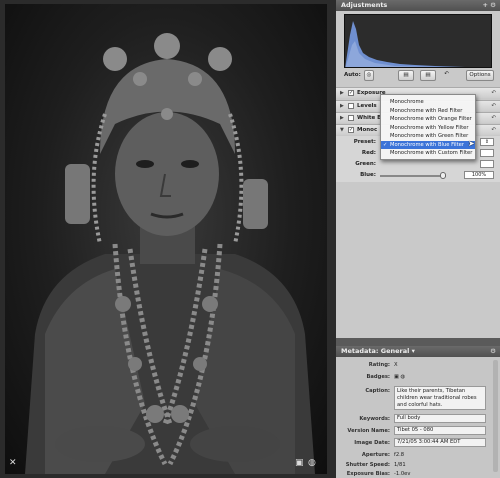  Describe the element at coordinates (479, 175) in the screenshot. I see `blue-value-field: 100%` at that location.